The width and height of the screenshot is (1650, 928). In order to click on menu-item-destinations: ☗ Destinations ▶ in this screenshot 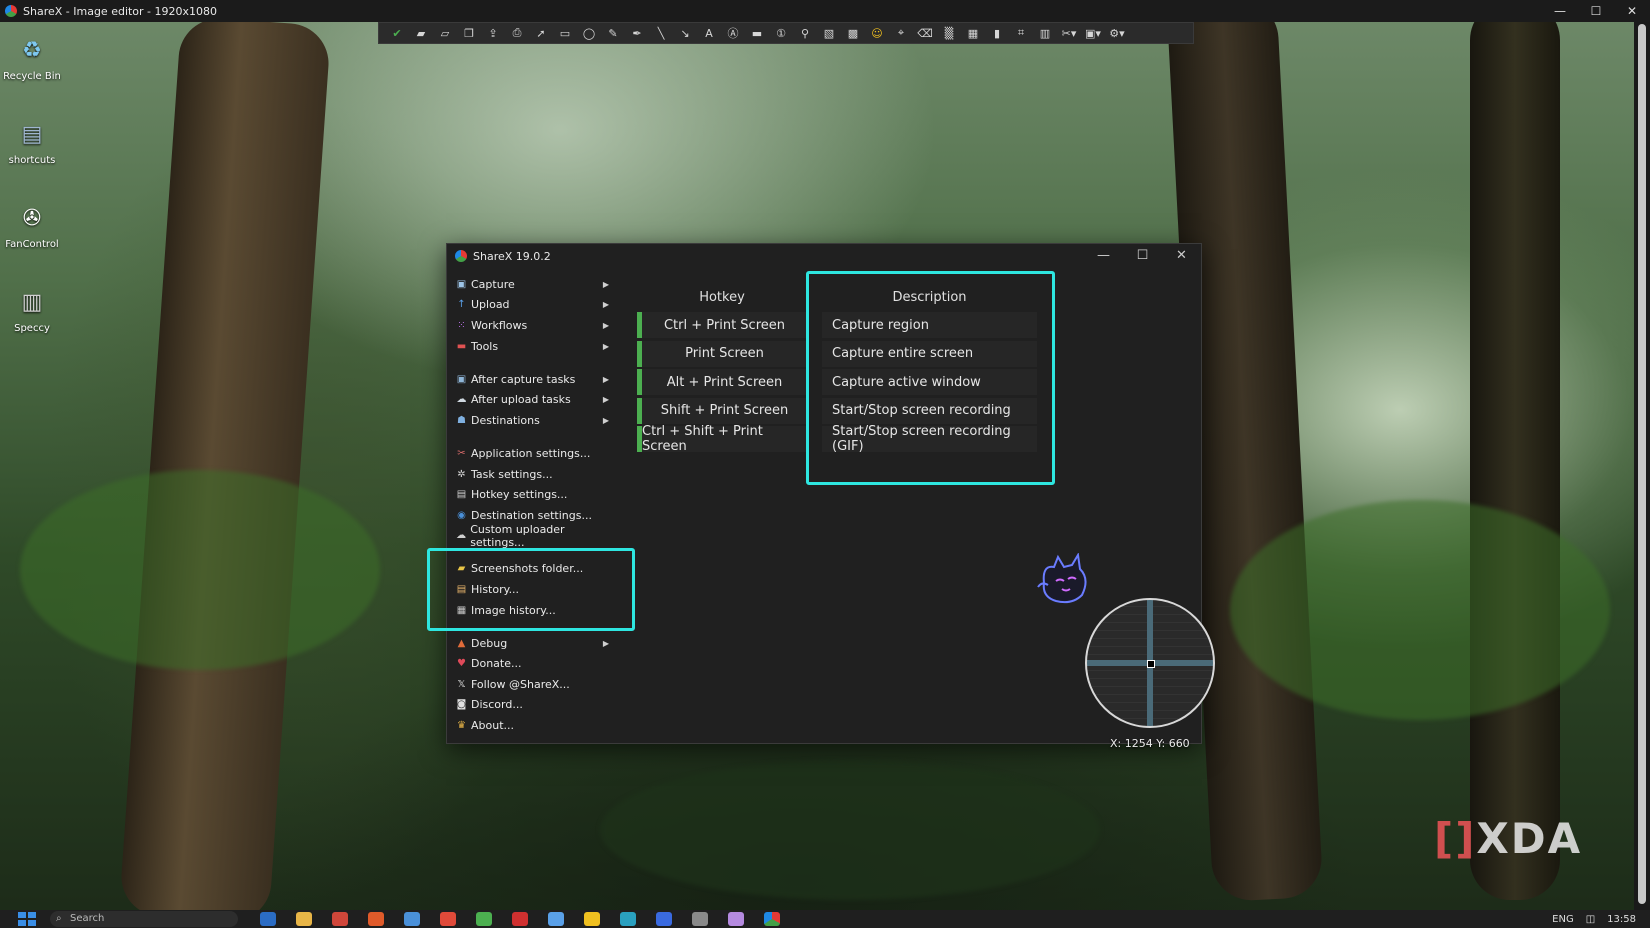, I will do `click(532, 420)`.